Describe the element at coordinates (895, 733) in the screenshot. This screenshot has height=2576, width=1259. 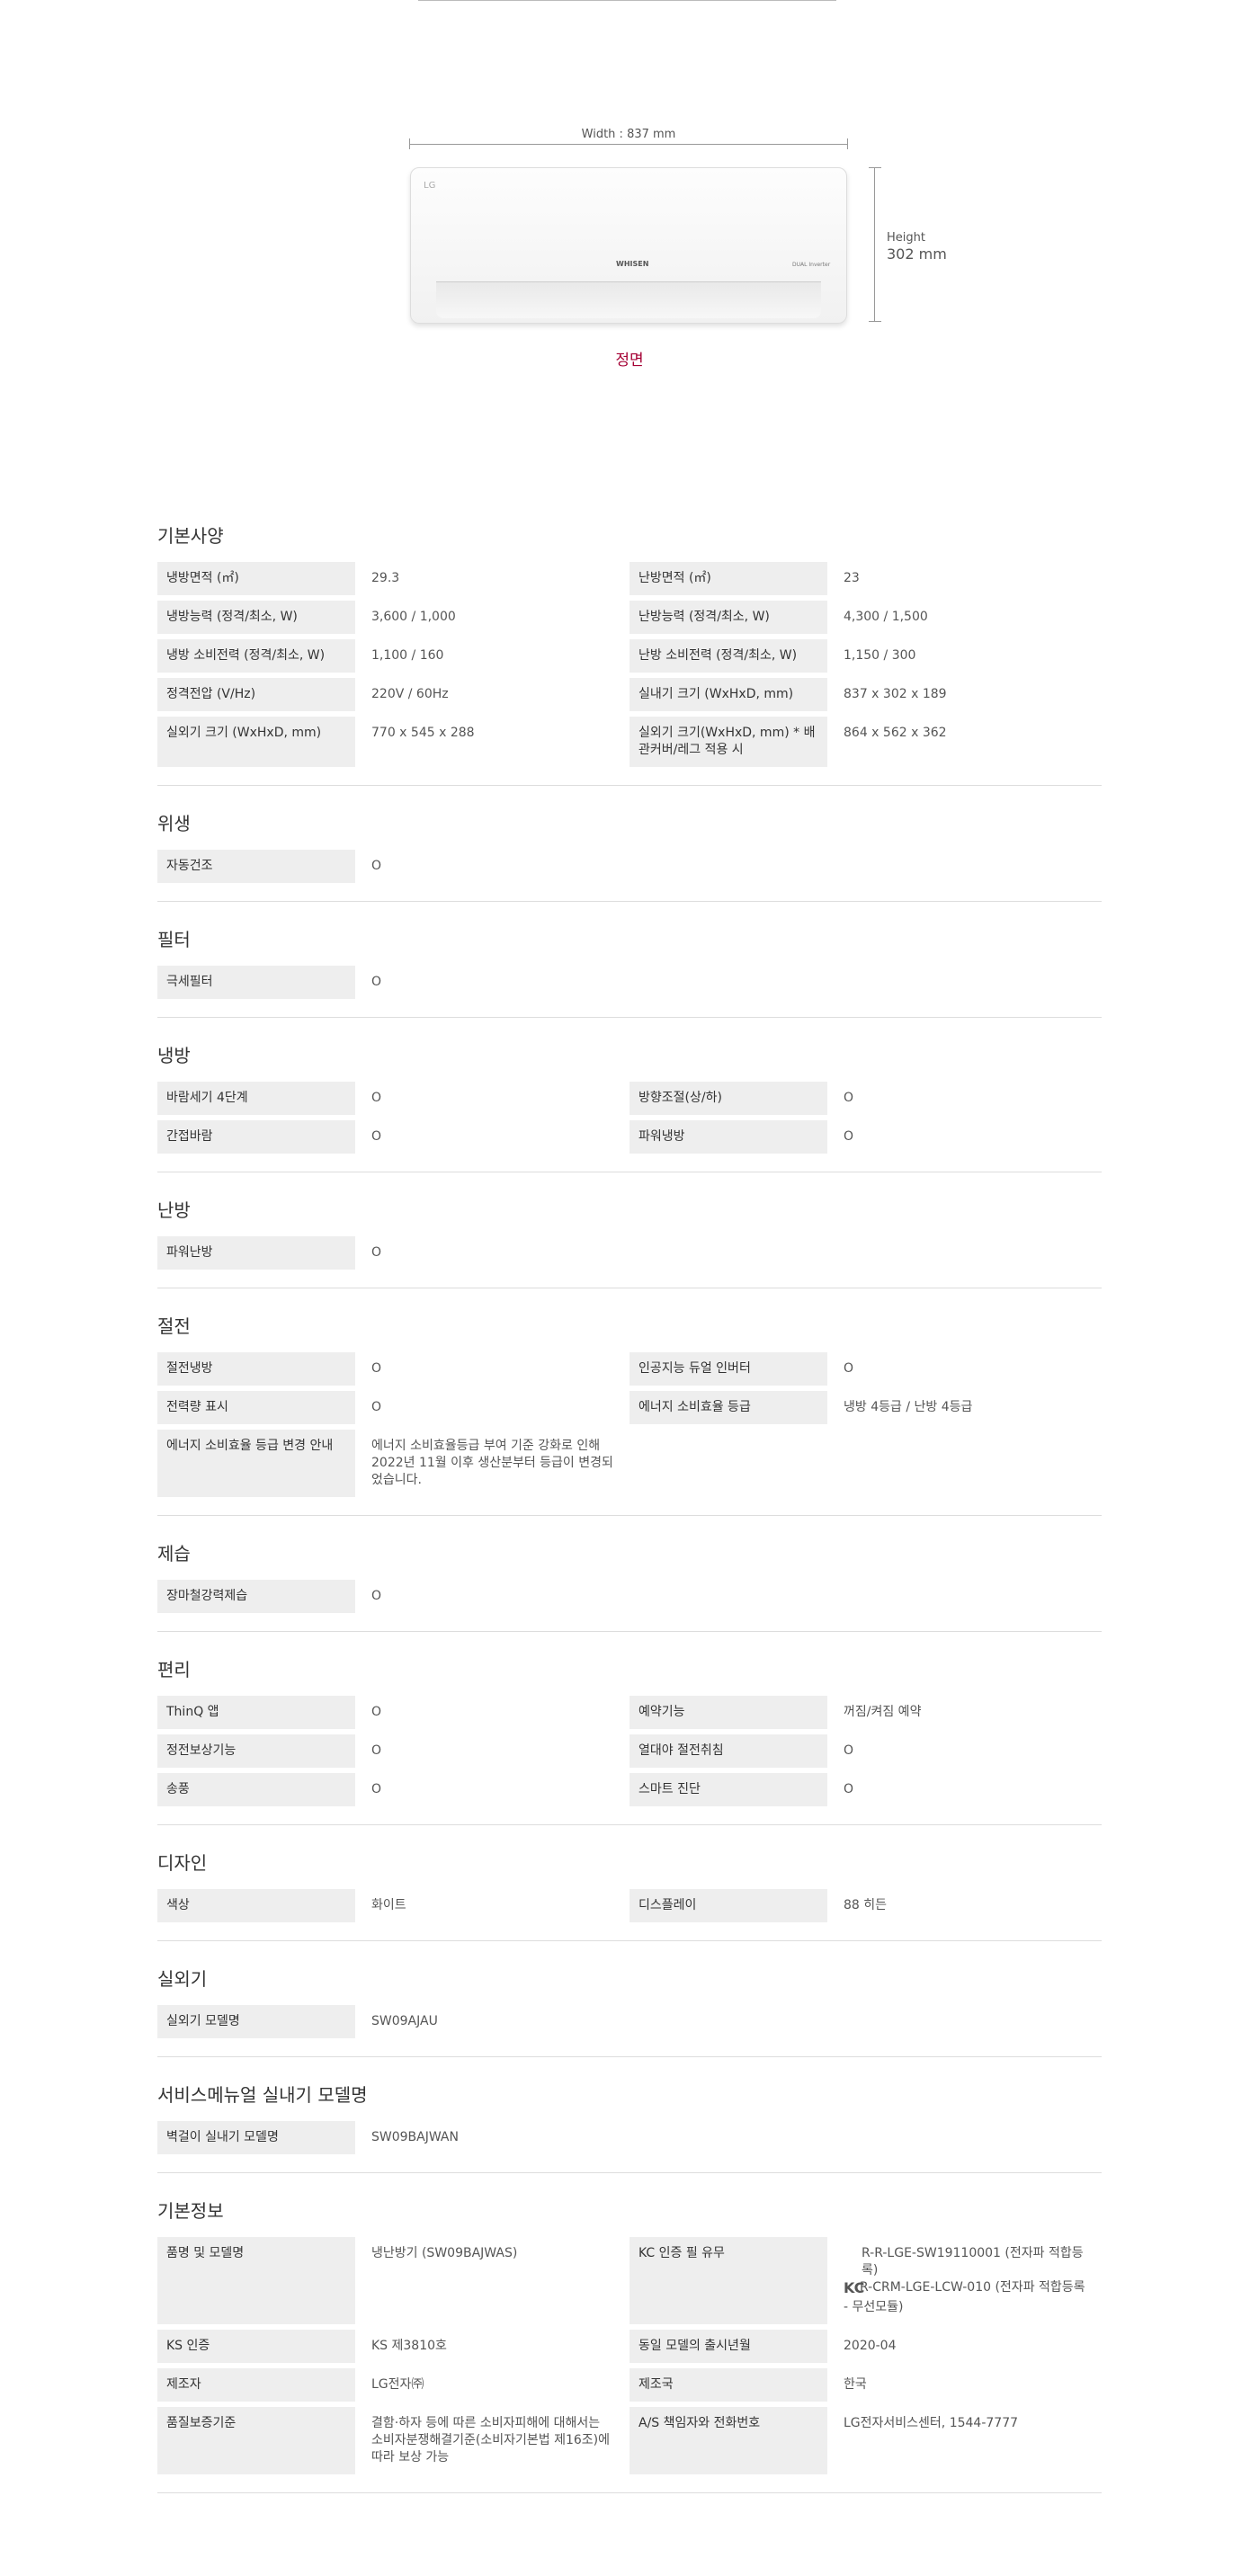
I see `spec-value: 864 x 562 x 362` at that location.